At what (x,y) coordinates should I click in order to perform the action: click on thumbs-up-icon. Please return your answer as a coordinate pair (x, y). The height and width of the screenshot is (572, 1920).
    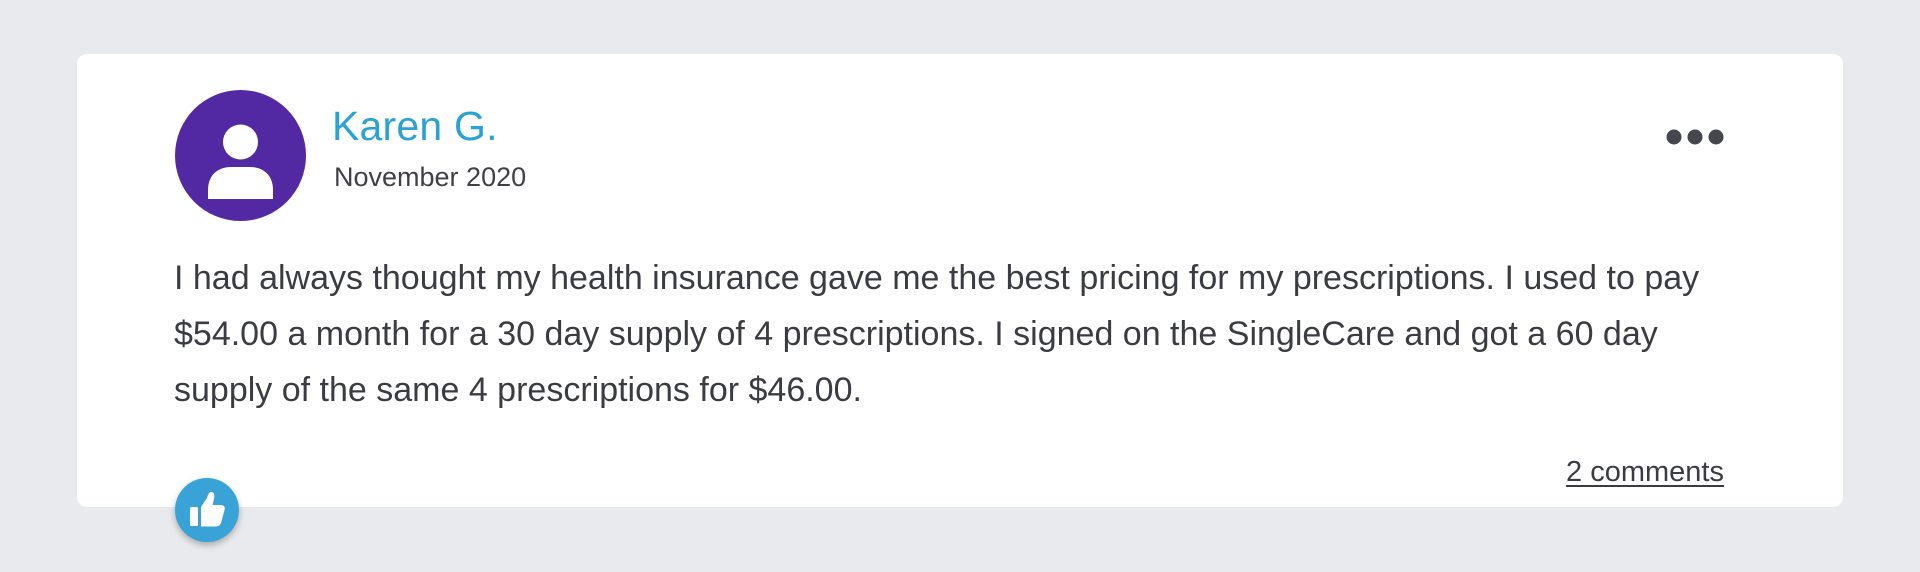
    Looking at the image, I should click on (207, 509).